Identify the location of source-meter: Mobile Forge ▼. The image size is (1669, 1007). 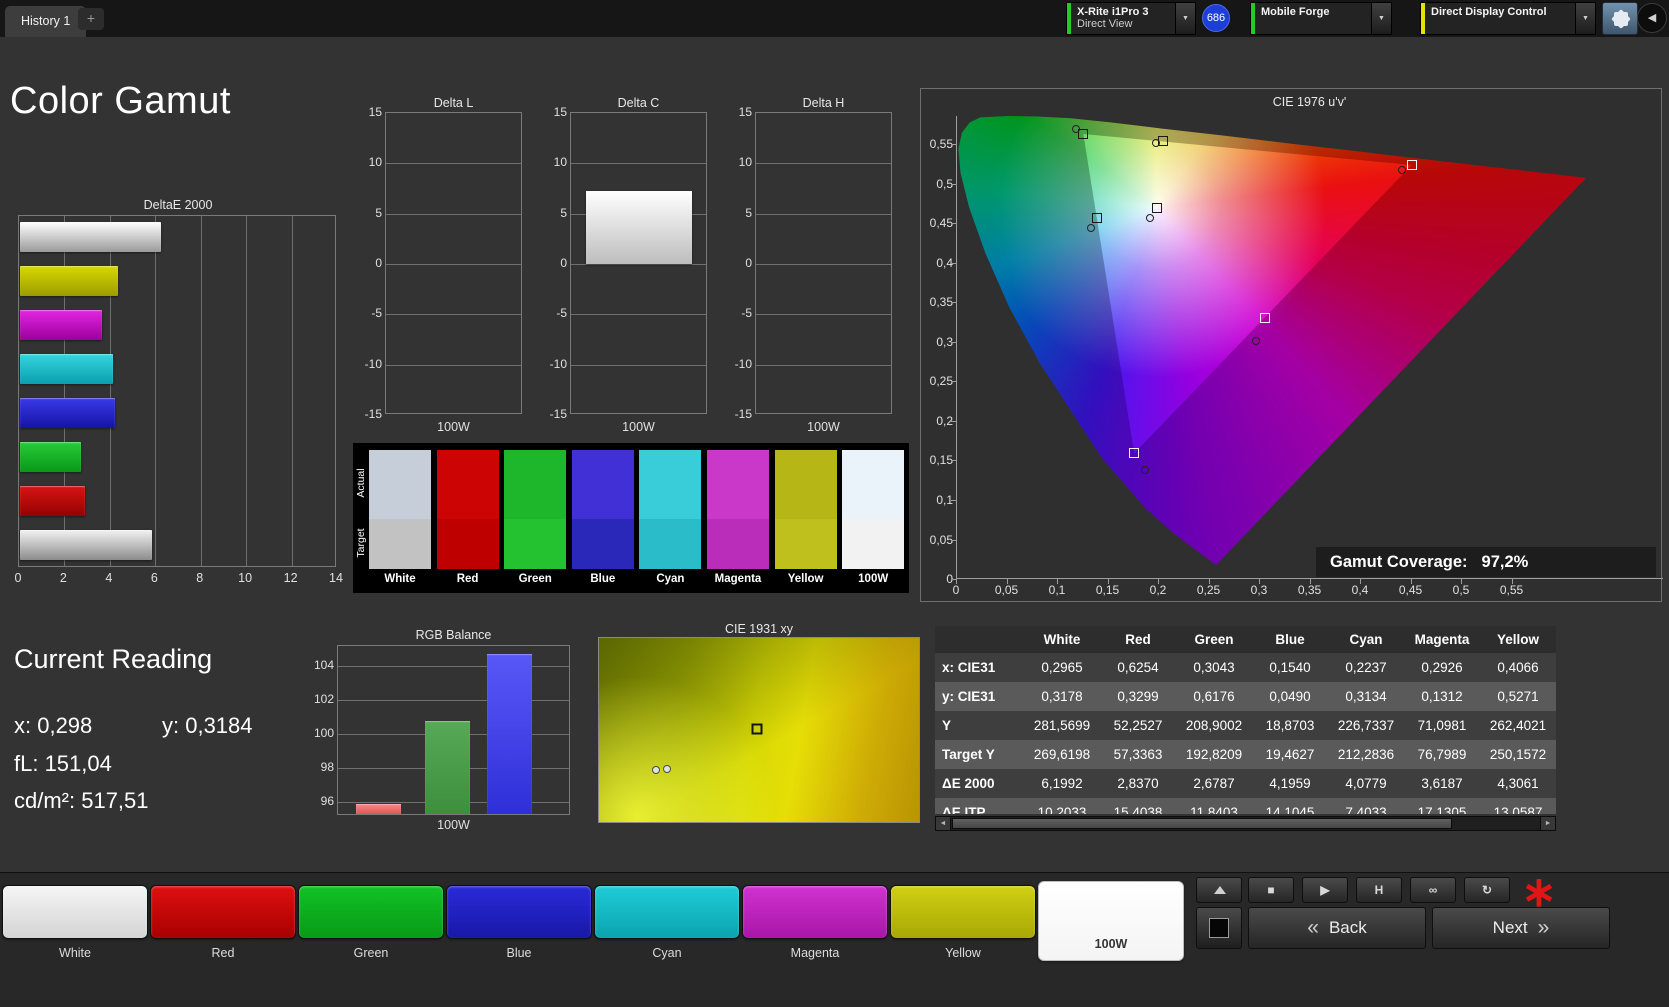
(1321, 18).